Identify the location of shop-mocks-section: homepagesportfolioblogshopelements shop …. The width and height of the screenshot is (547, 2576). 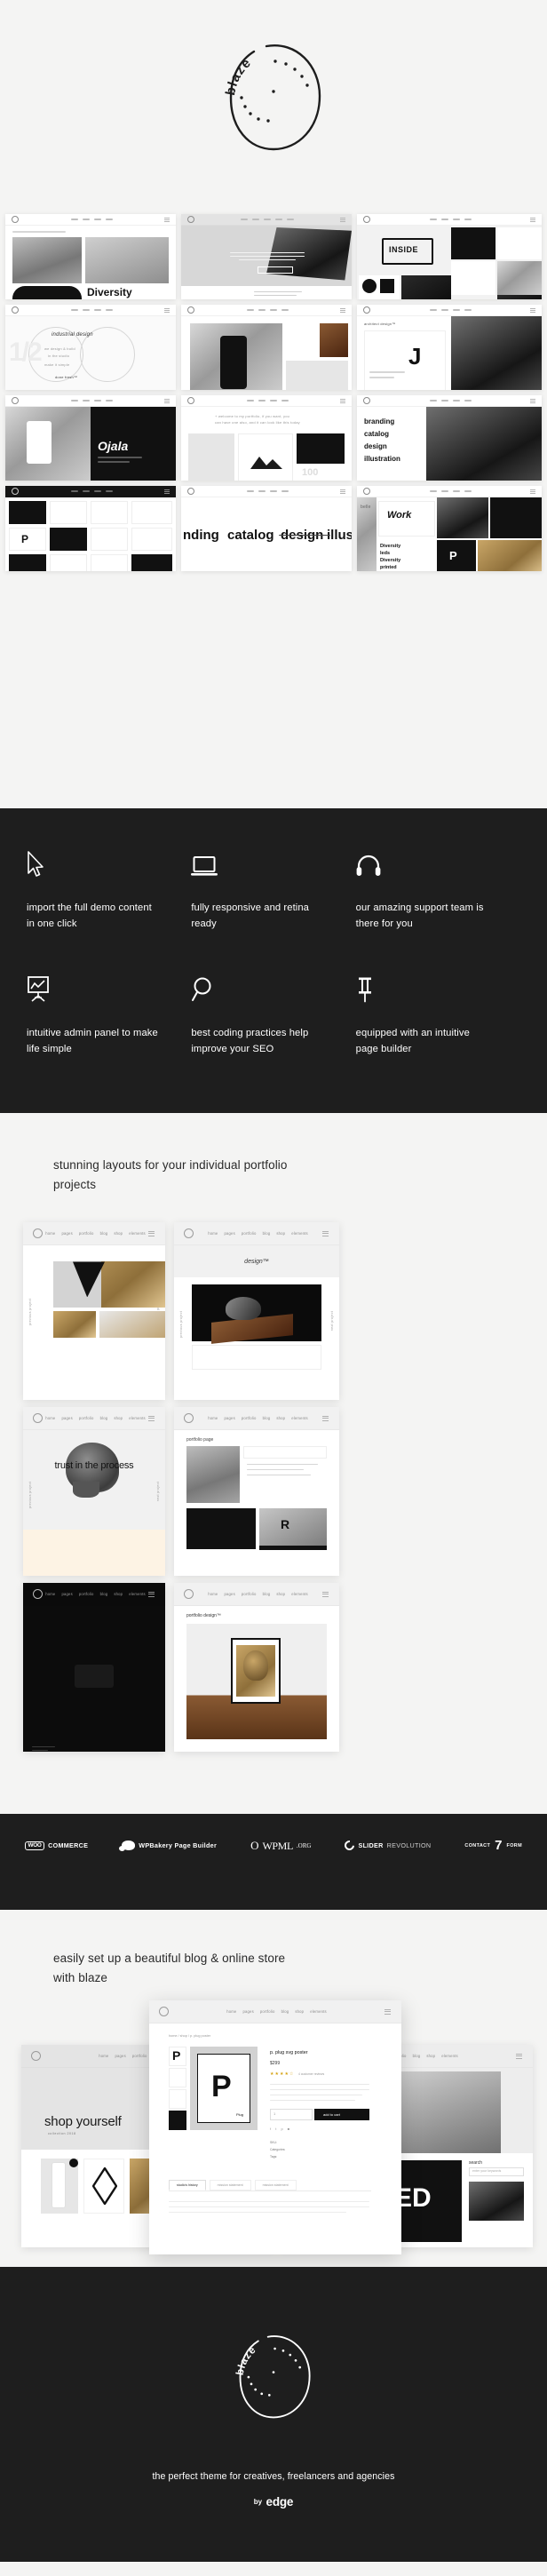
(273, 2134).